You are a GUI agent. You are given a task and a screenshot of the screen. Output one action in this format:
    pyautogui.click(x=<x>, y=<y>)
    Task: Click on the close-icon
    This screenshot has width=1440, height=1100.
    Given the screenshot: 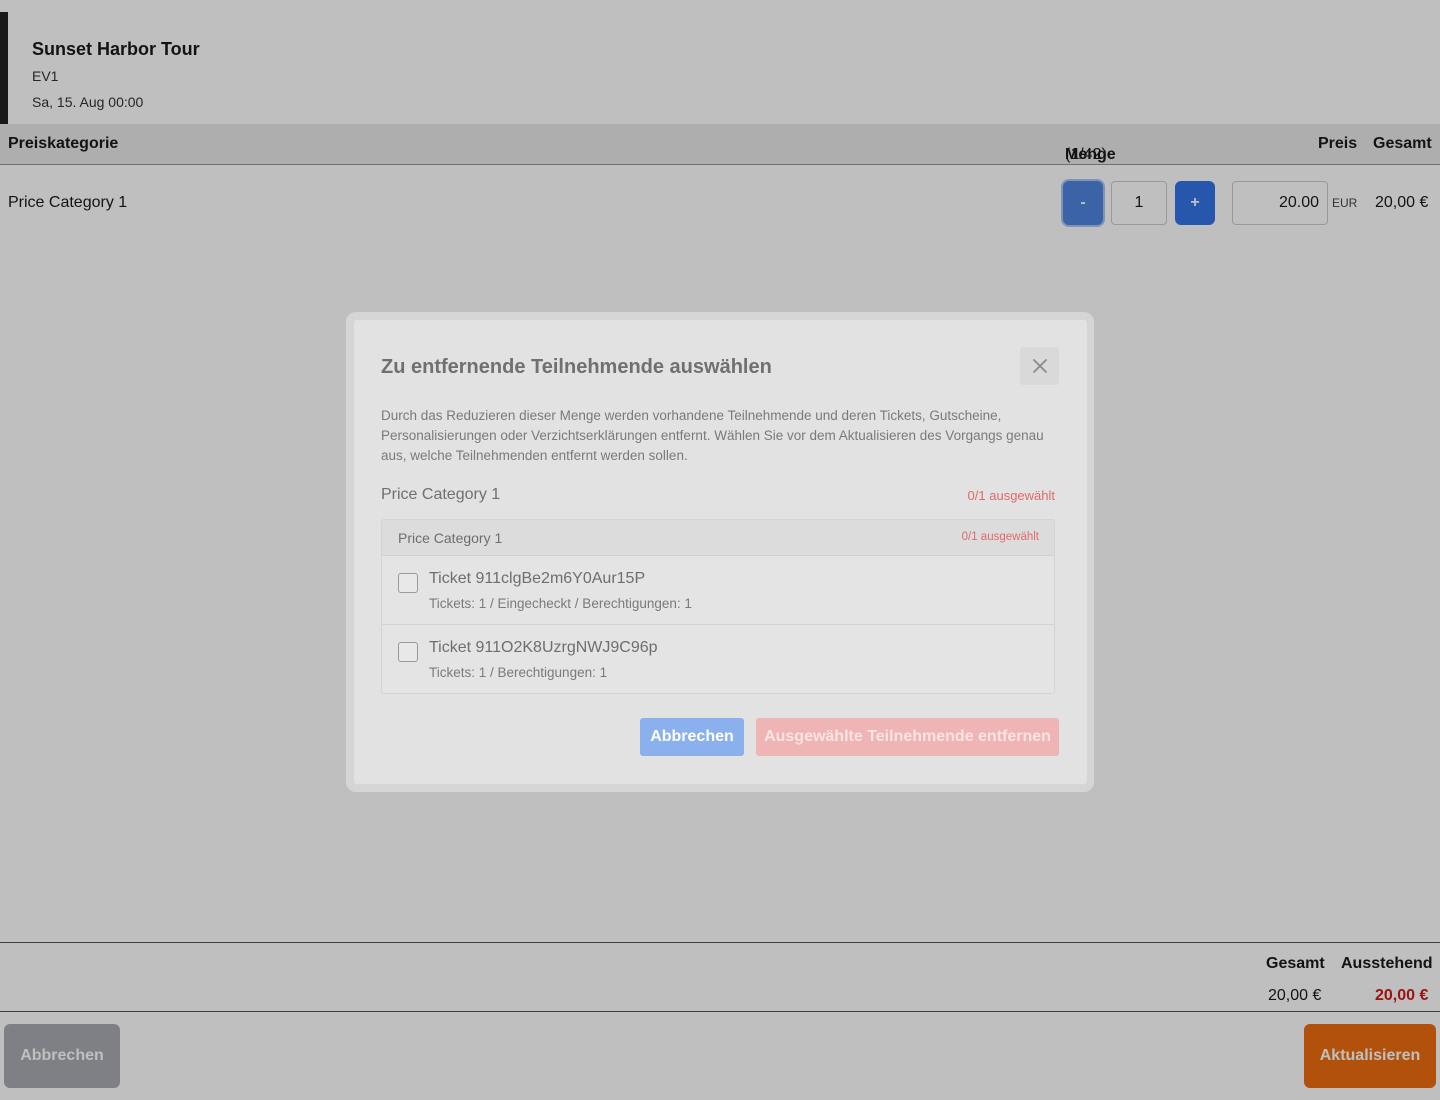 What is the action you would take?
    pyautogui.click(x=1039, y=366)
    